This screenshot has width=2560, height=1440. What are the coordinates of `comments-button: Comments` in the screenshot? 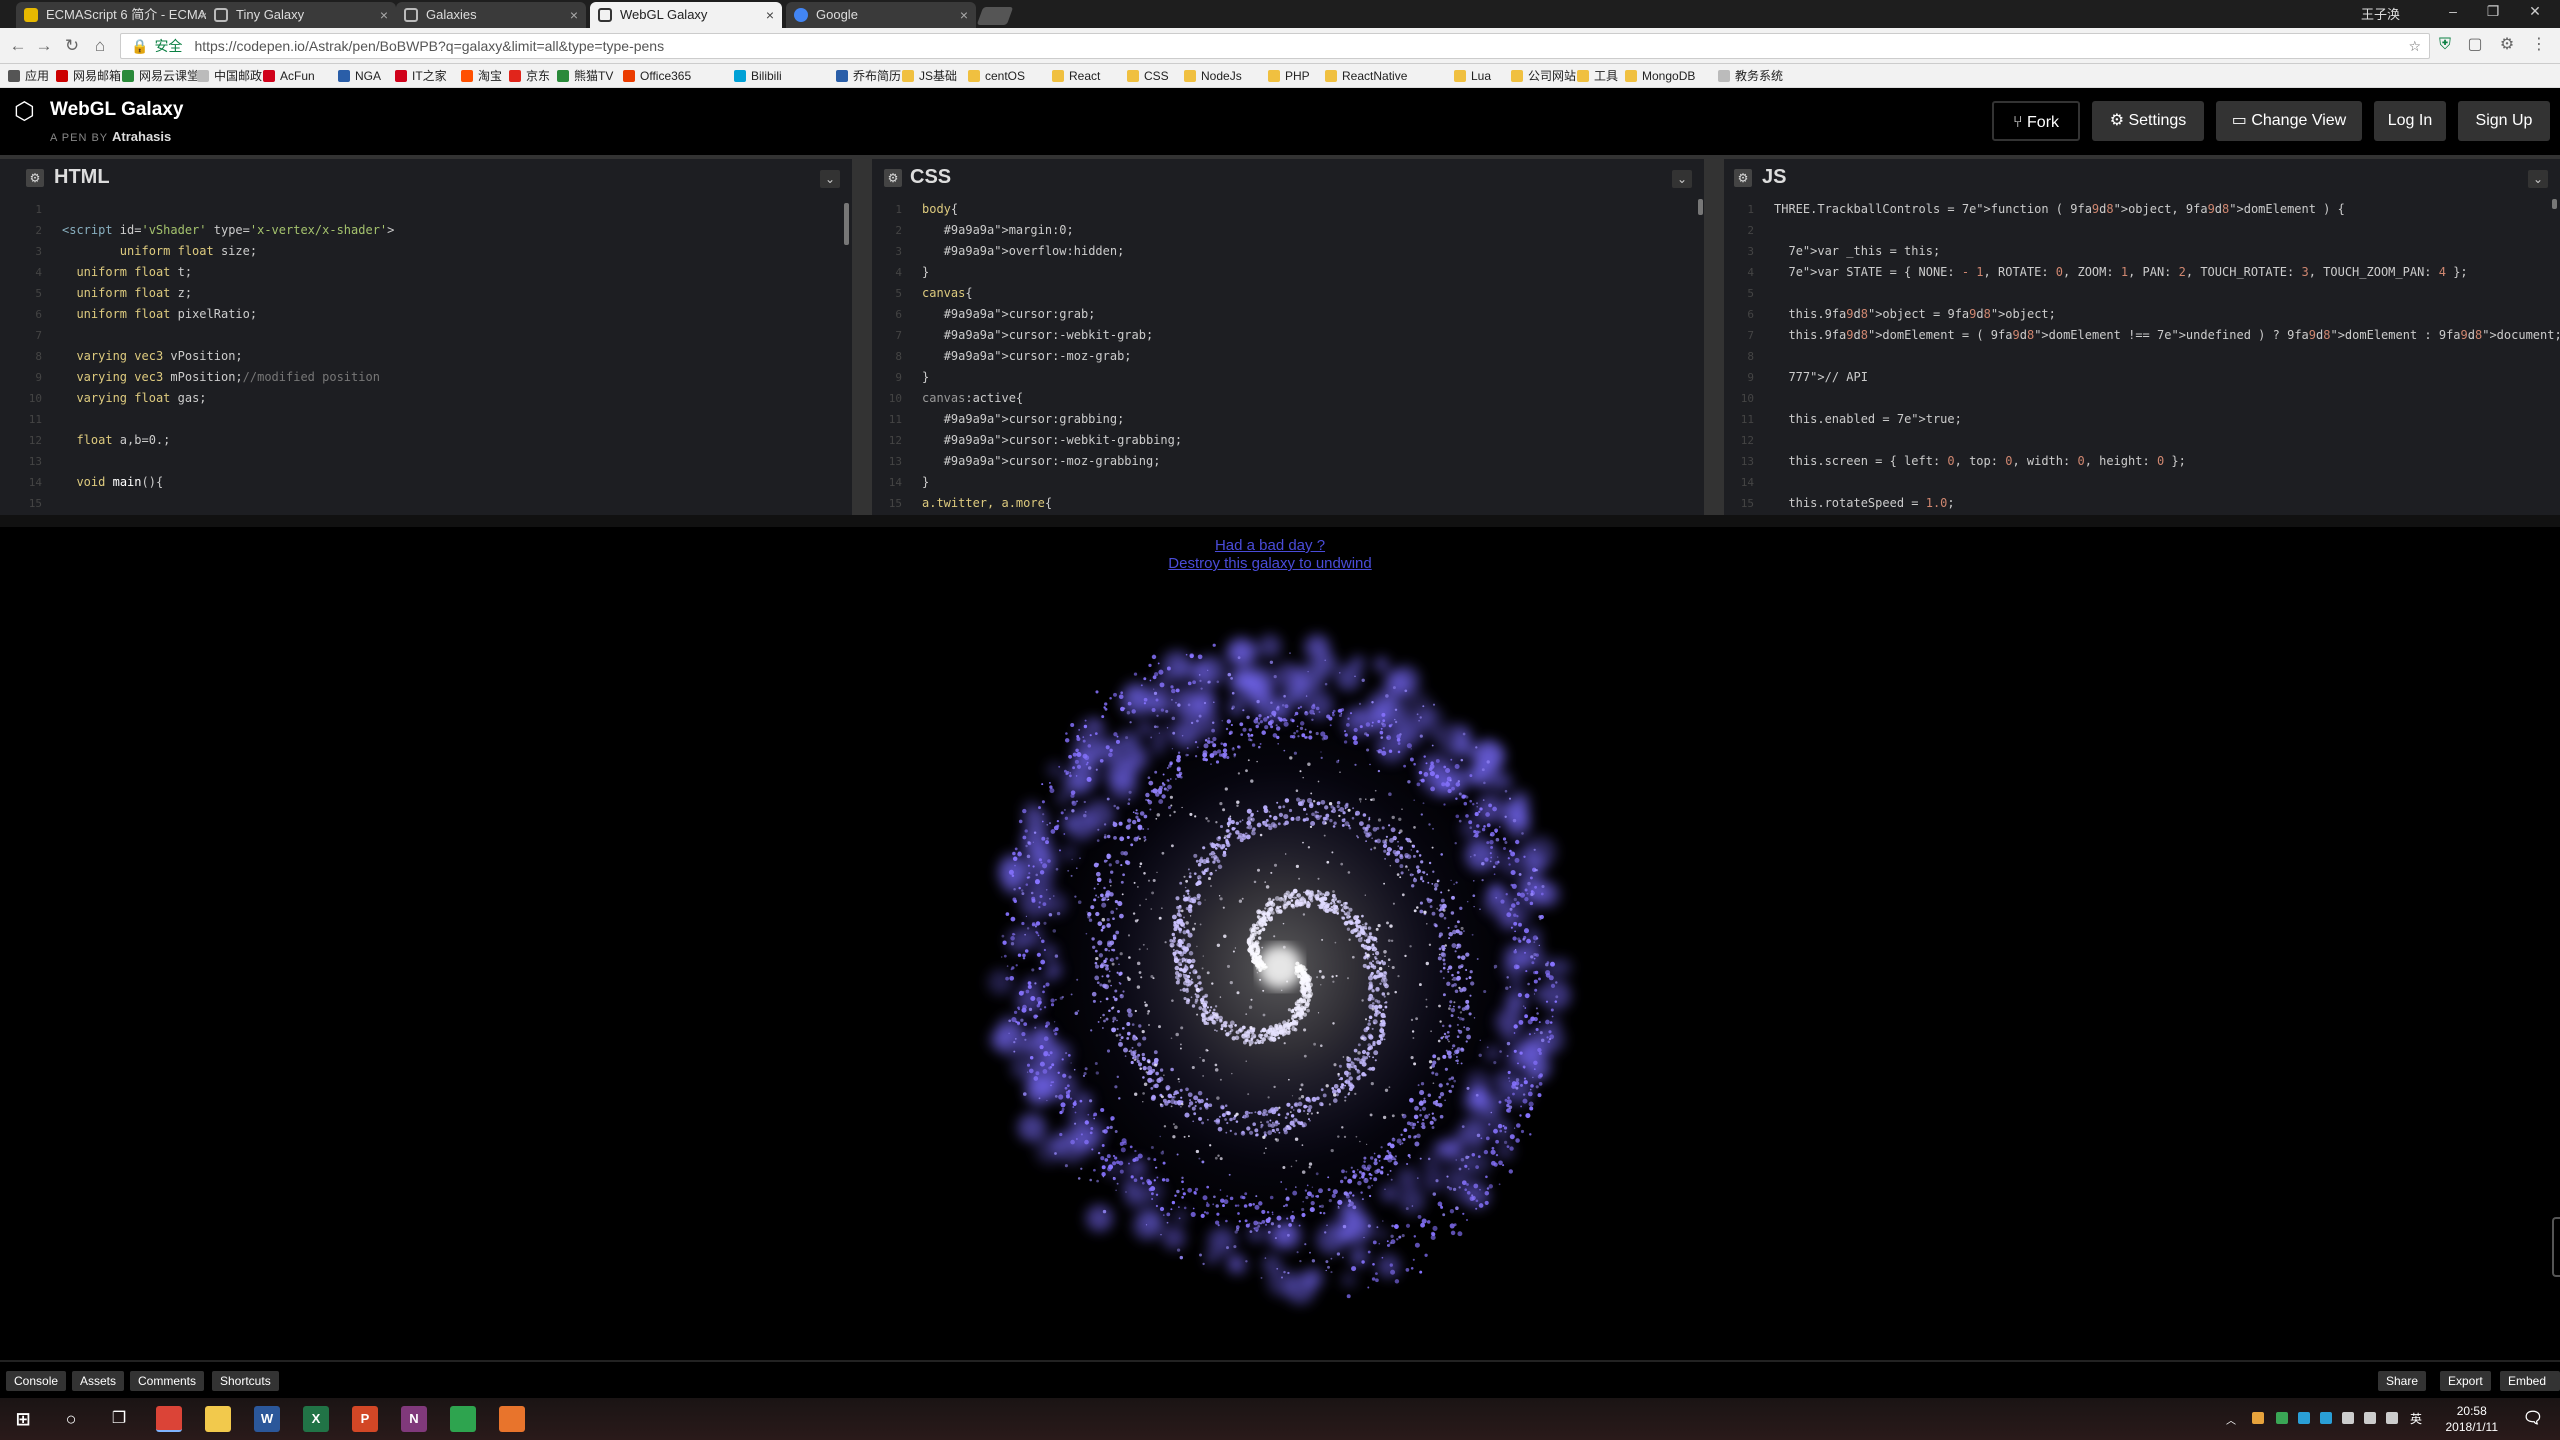 It's located at (167, 1381).